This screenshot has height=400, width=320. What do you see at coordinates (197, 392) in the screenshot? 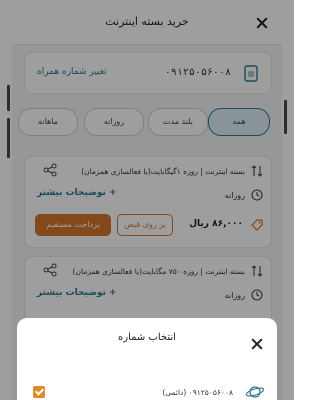
I see `number-option: ۰۹۱۲۵۰۵۶۰۰۸ (دائمی)` at bounding box center [197, 392].